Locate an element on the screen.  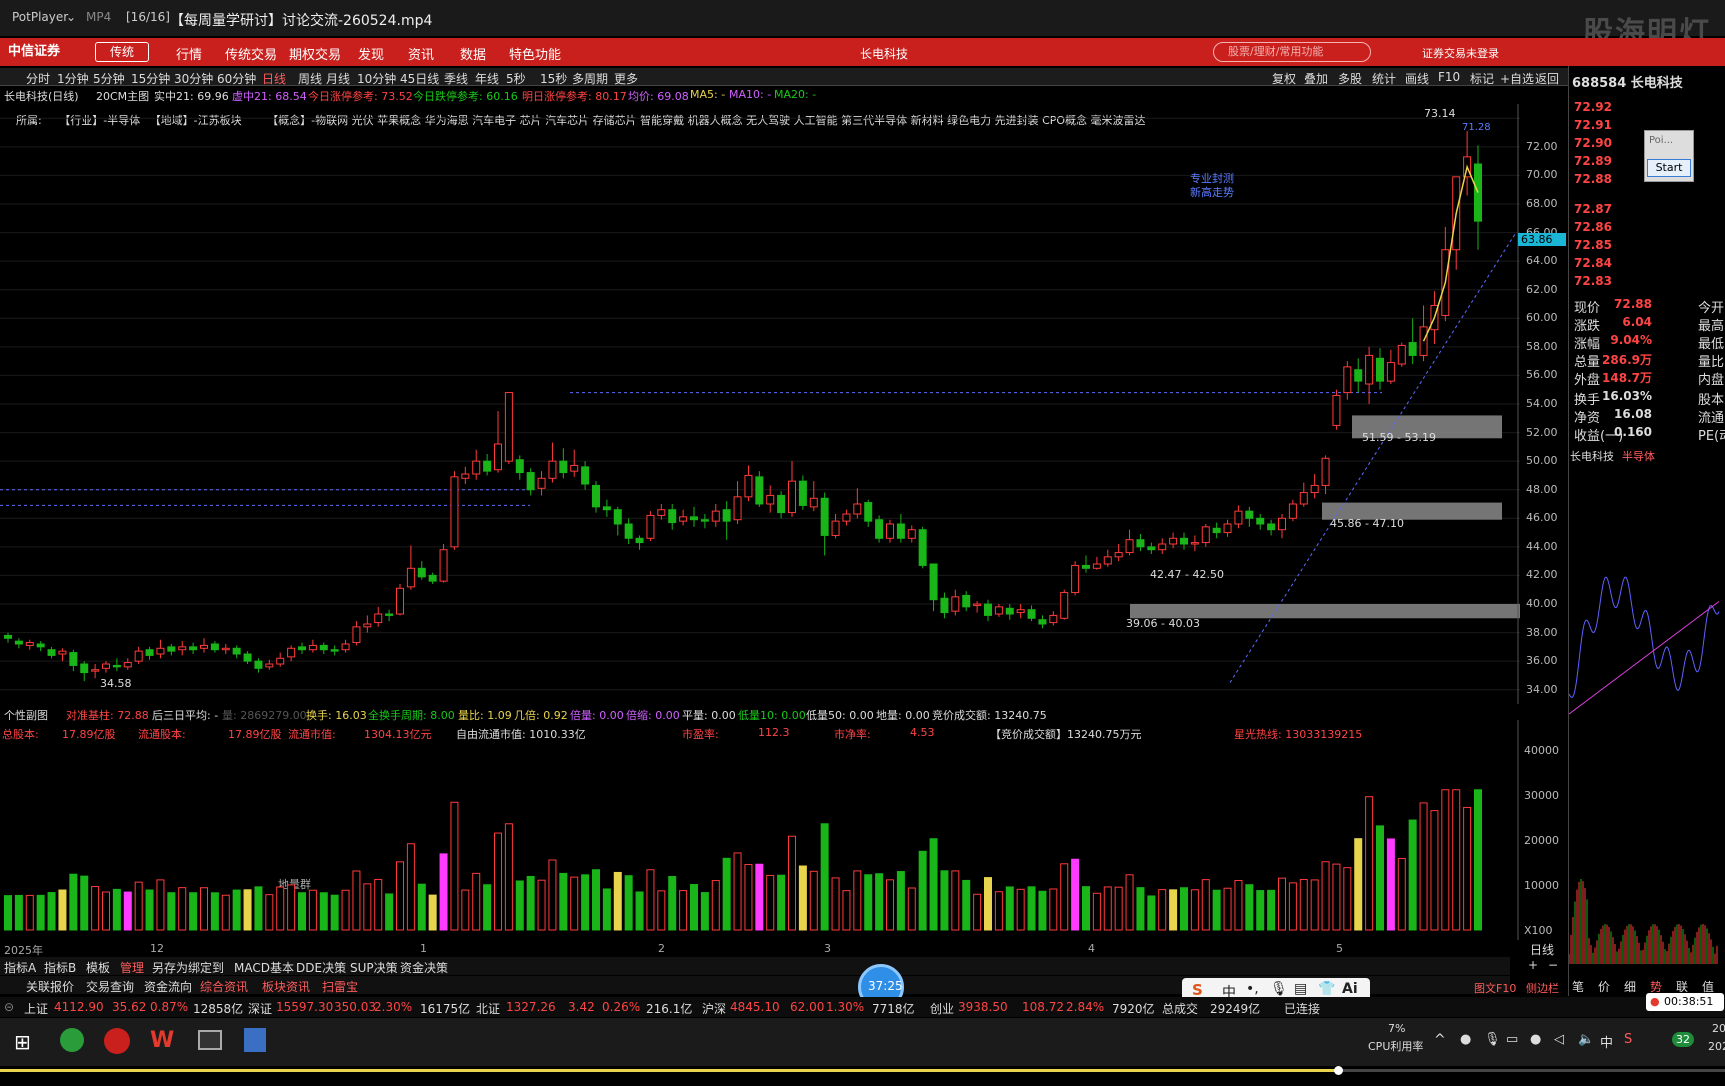
order-level-4: 72.88 is located at coordinates (1593, 179).